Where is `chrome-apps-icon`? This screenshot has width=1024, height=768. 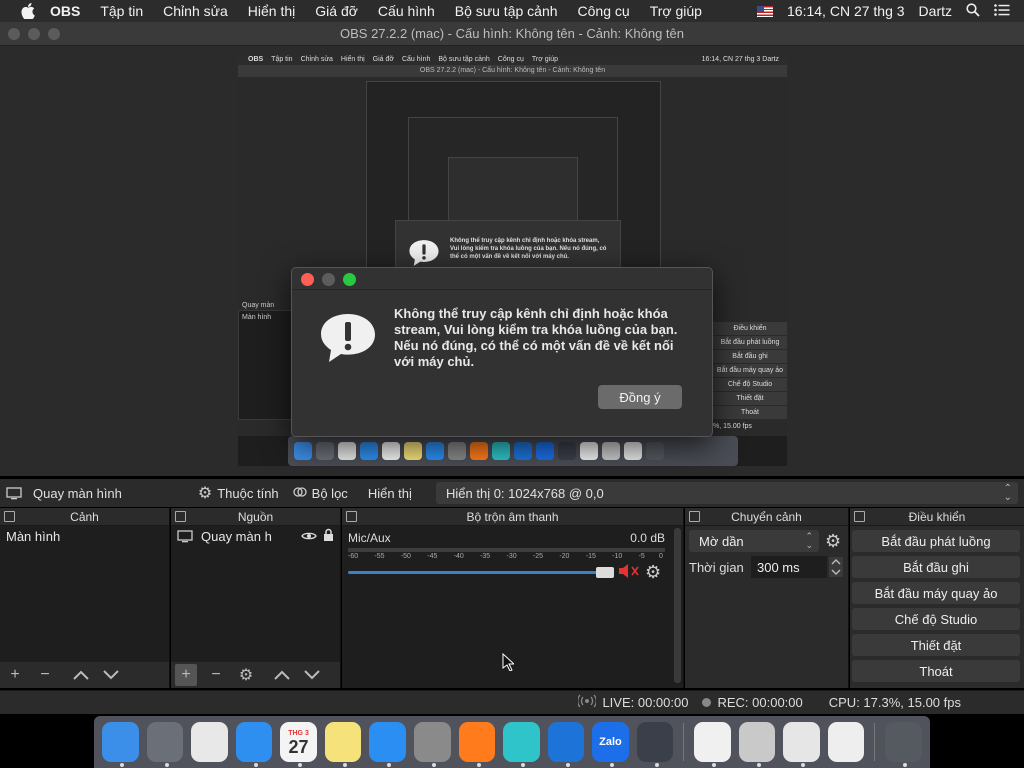 chrome-apps-icon is located at coordinates (846, 742).